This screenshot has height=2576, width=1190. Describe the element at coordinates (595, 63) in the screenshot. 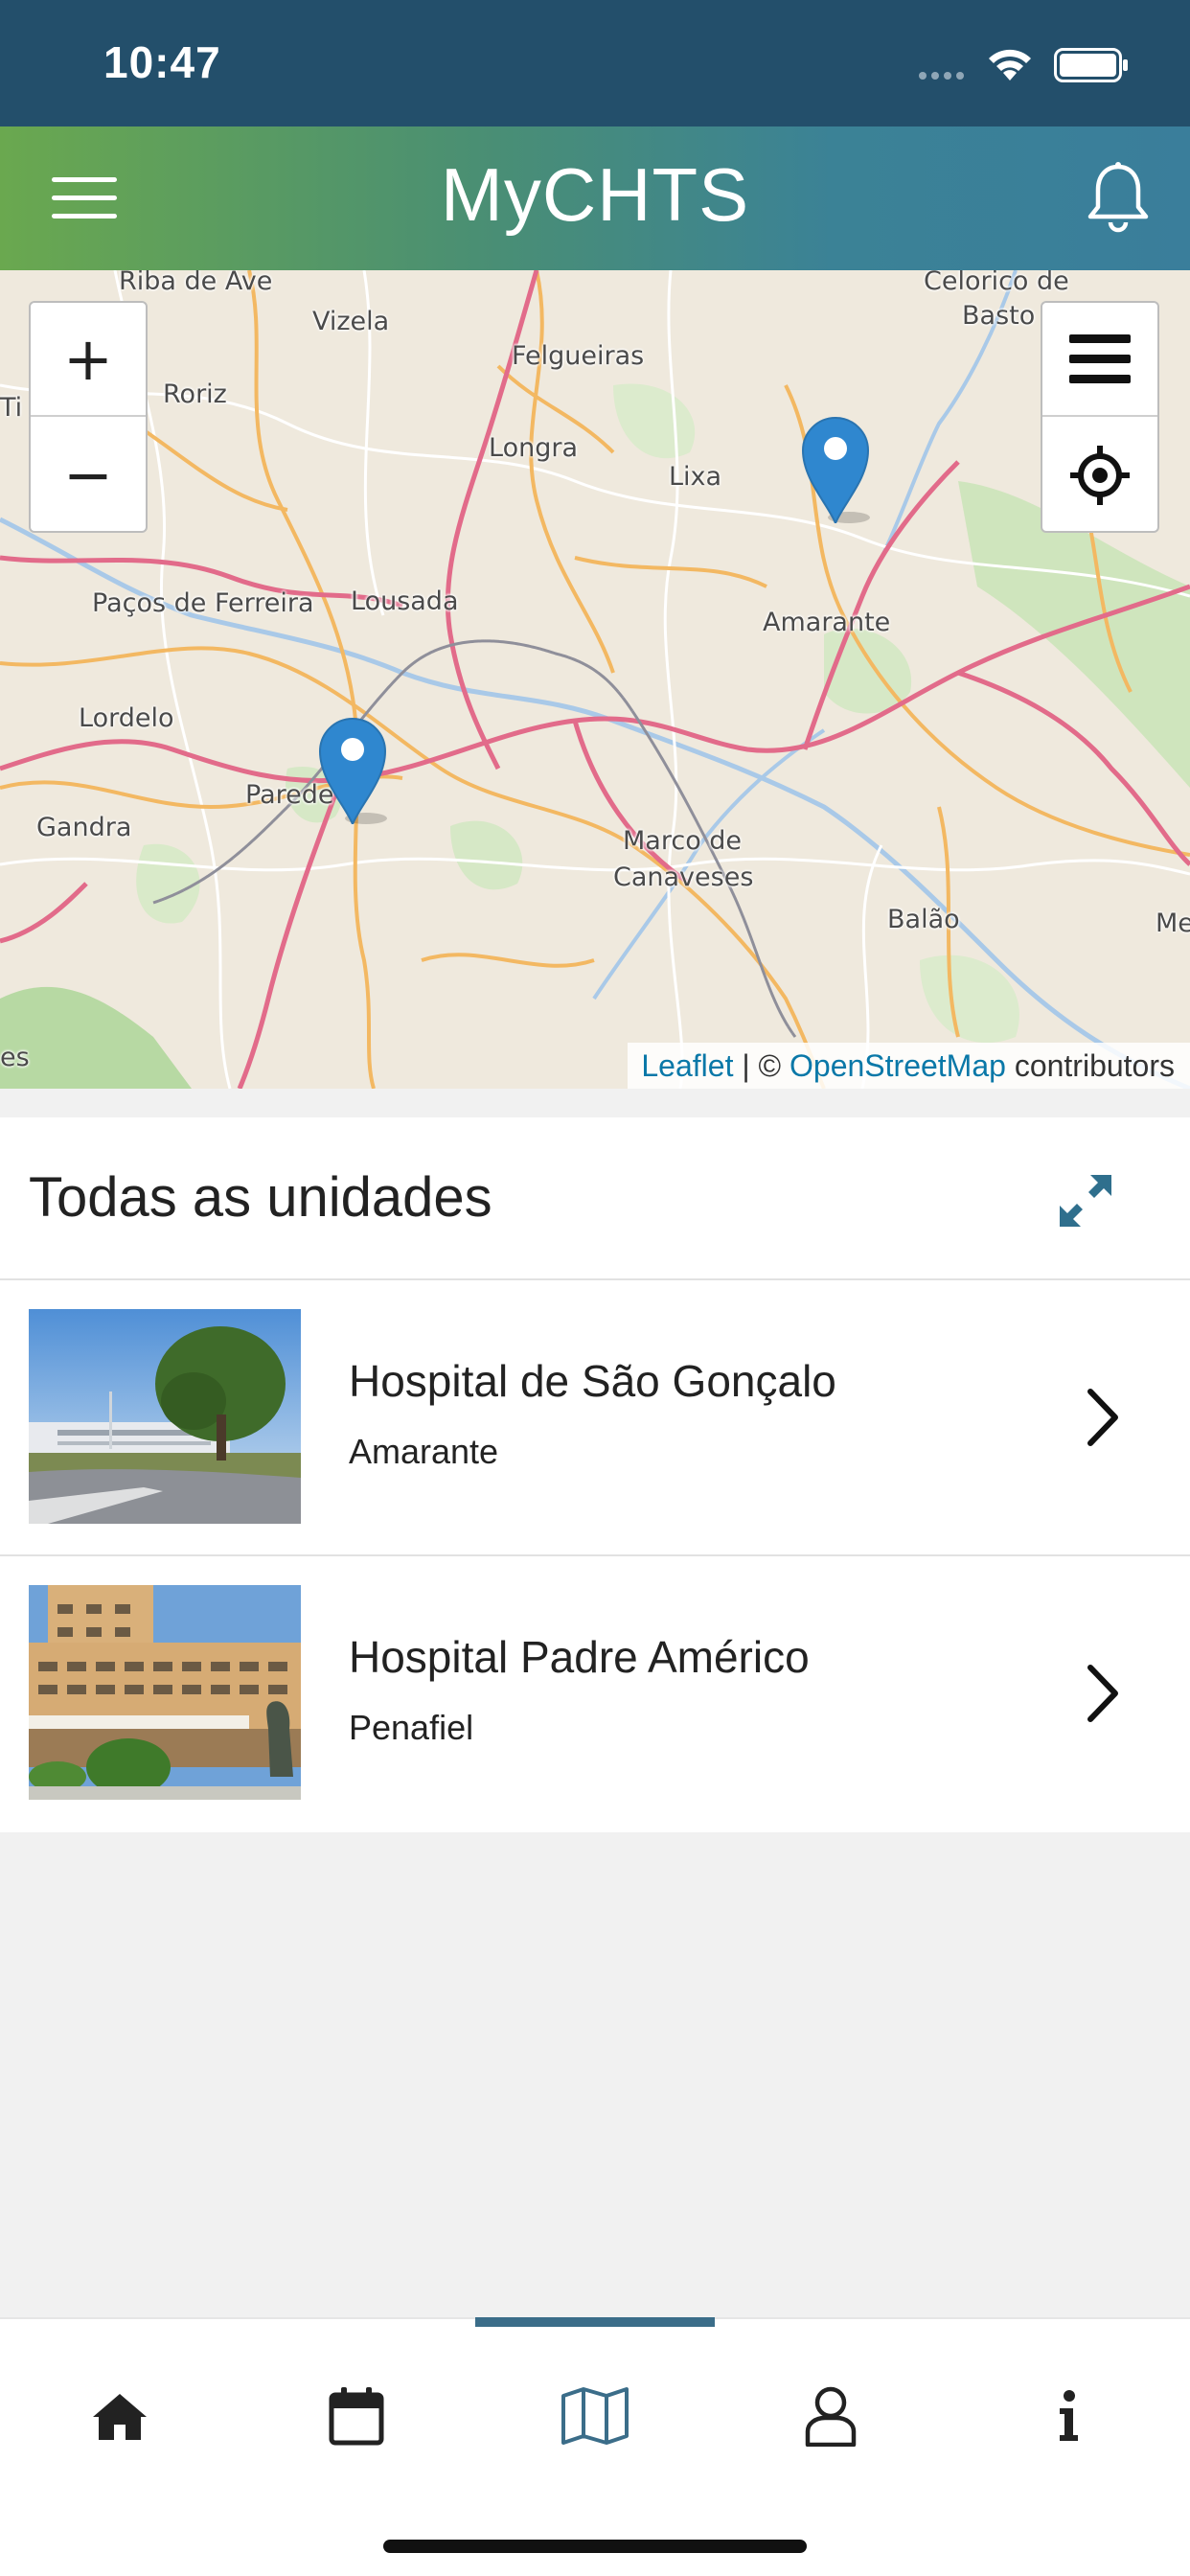

I see `status-bar: 10:47` at that location.